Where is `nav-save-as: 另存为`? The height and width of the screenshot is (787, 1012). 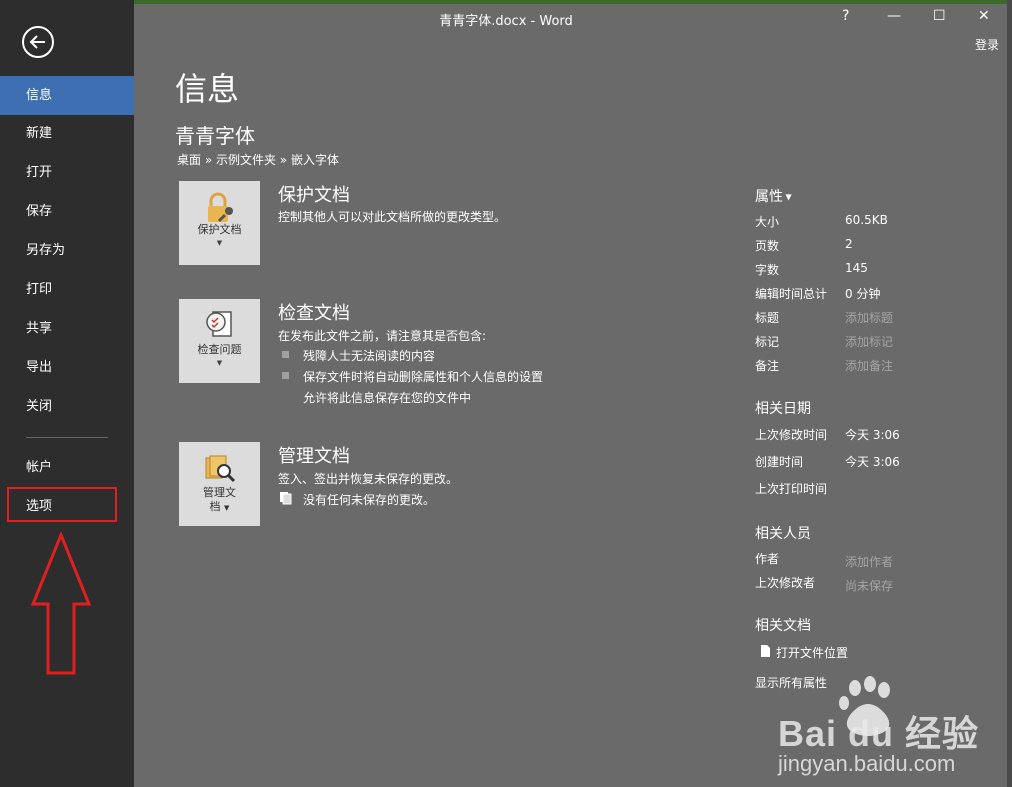
nav-save-as: 另存为 is located at coordinates (67, 250).